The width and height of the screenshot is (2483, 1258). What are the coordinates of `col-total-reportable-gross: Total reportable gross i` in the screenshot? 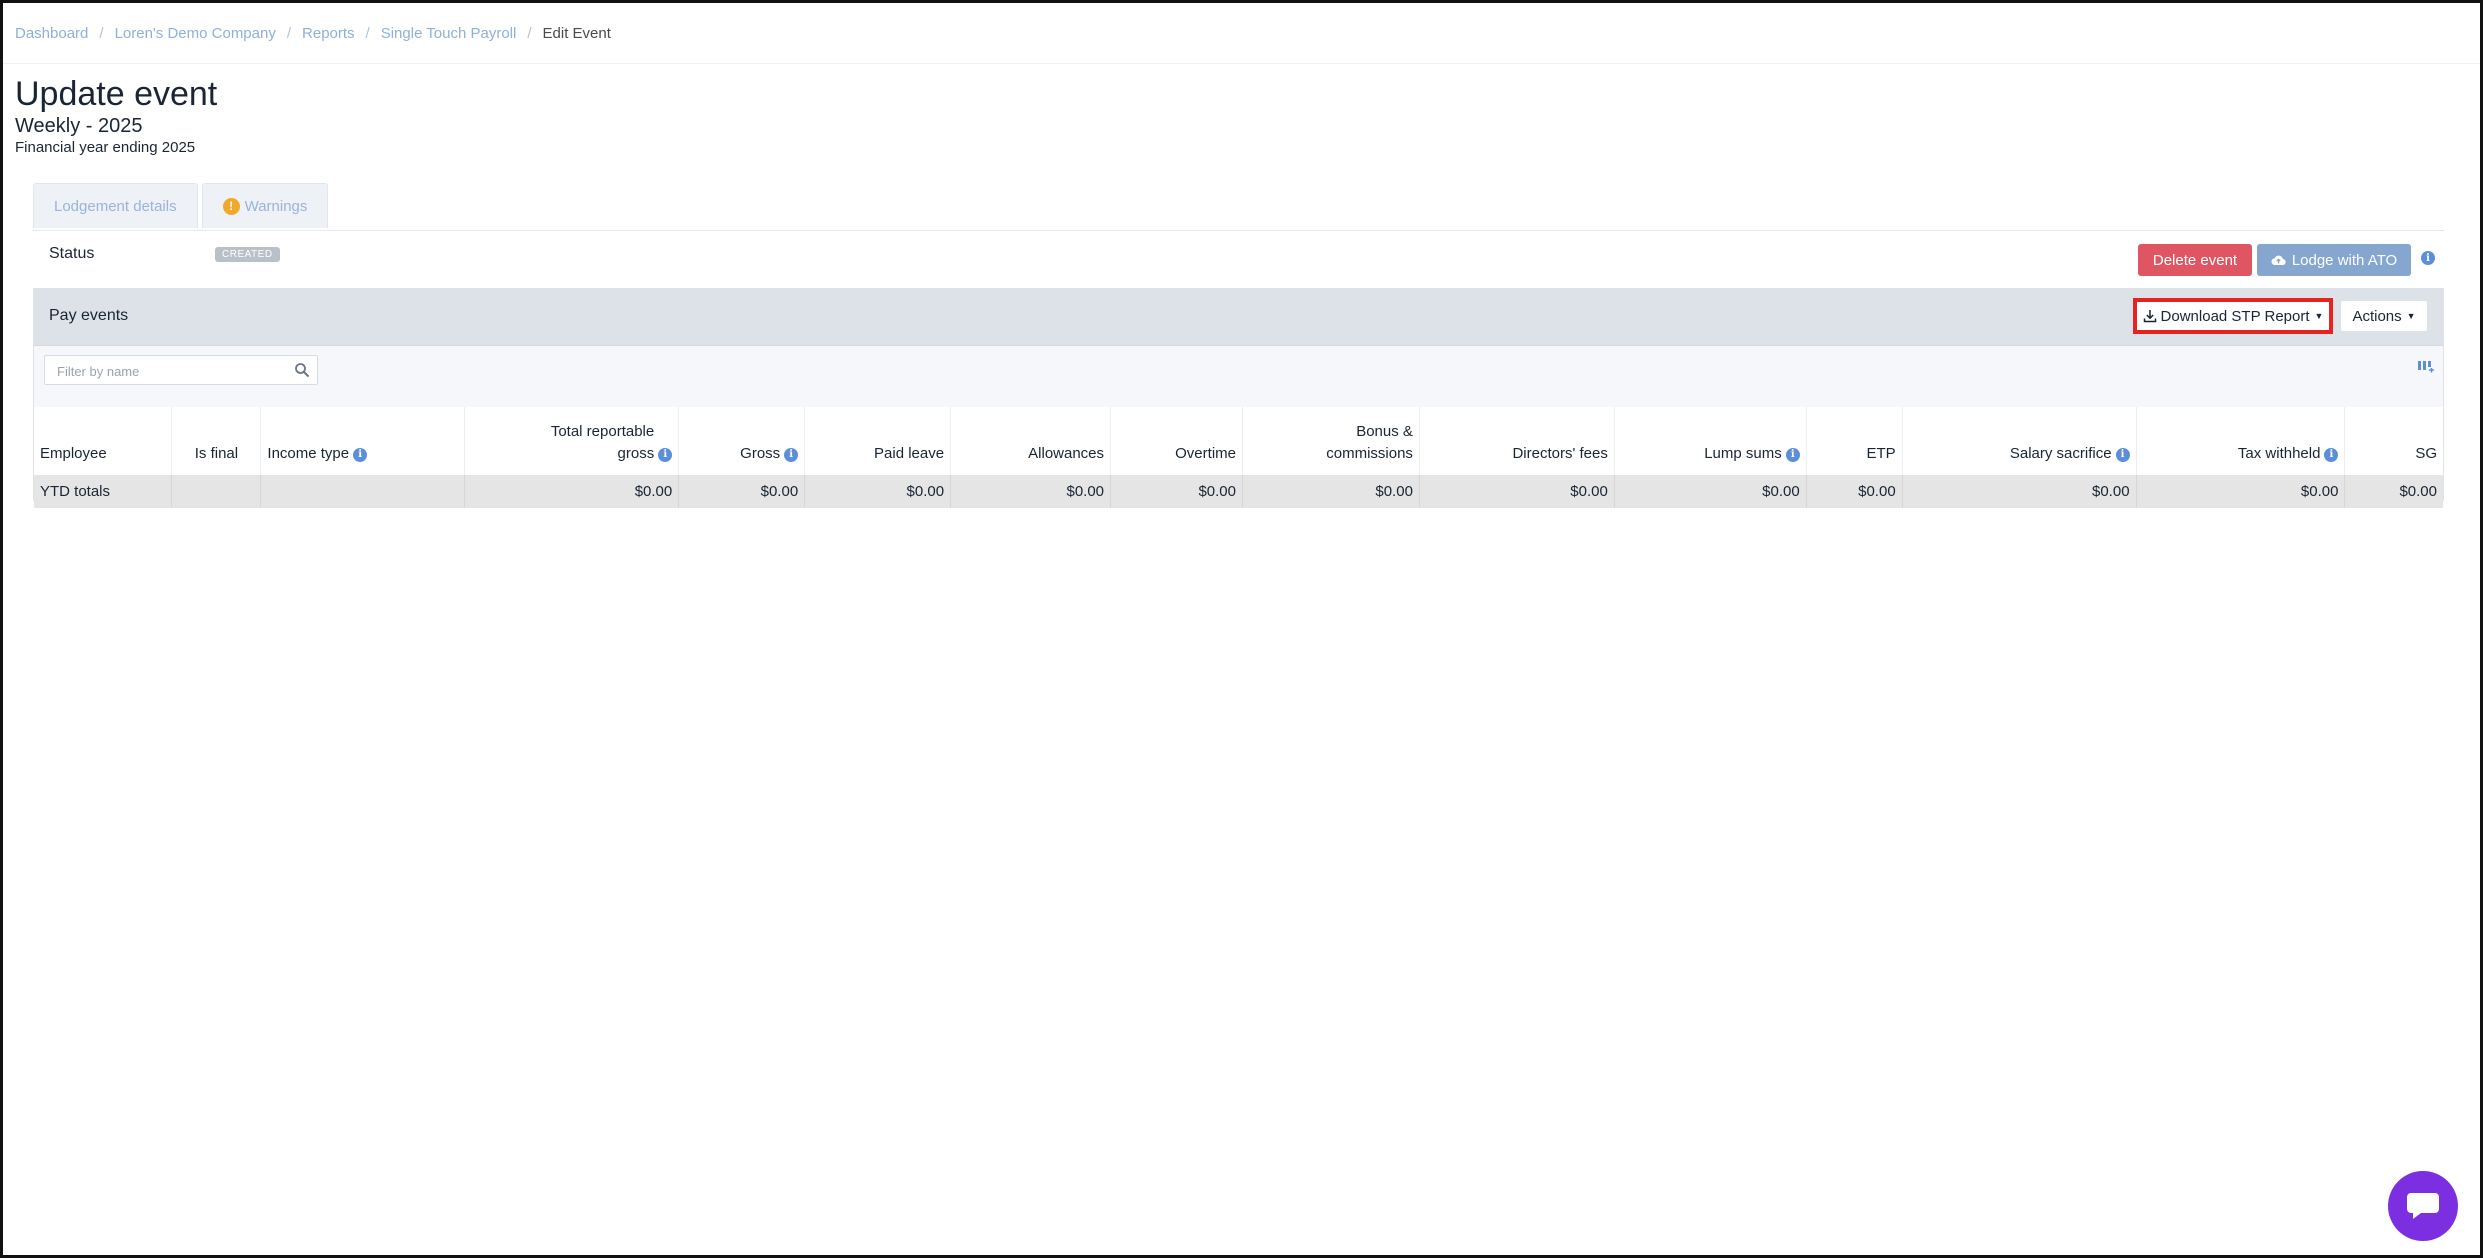 It's located at (571, 441).